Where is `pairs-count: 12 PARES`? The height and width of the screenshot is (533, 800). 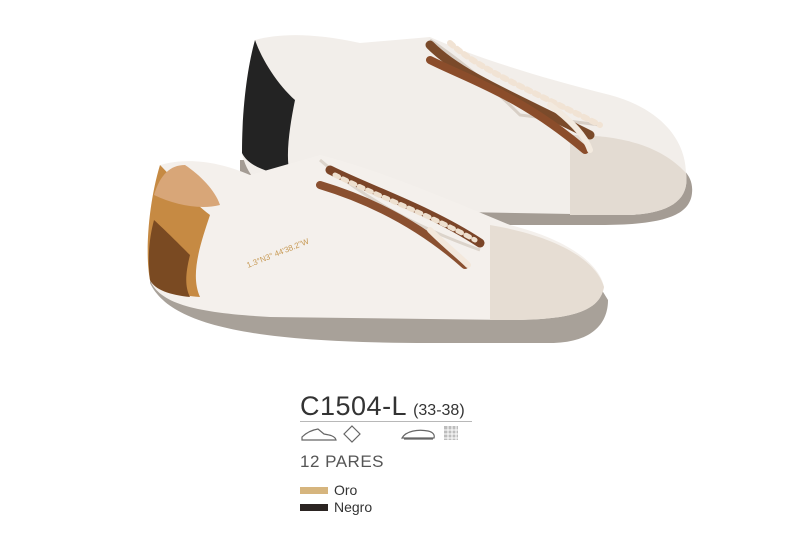 pairs-count: 12 PARES is located at coordinates (342, 461).